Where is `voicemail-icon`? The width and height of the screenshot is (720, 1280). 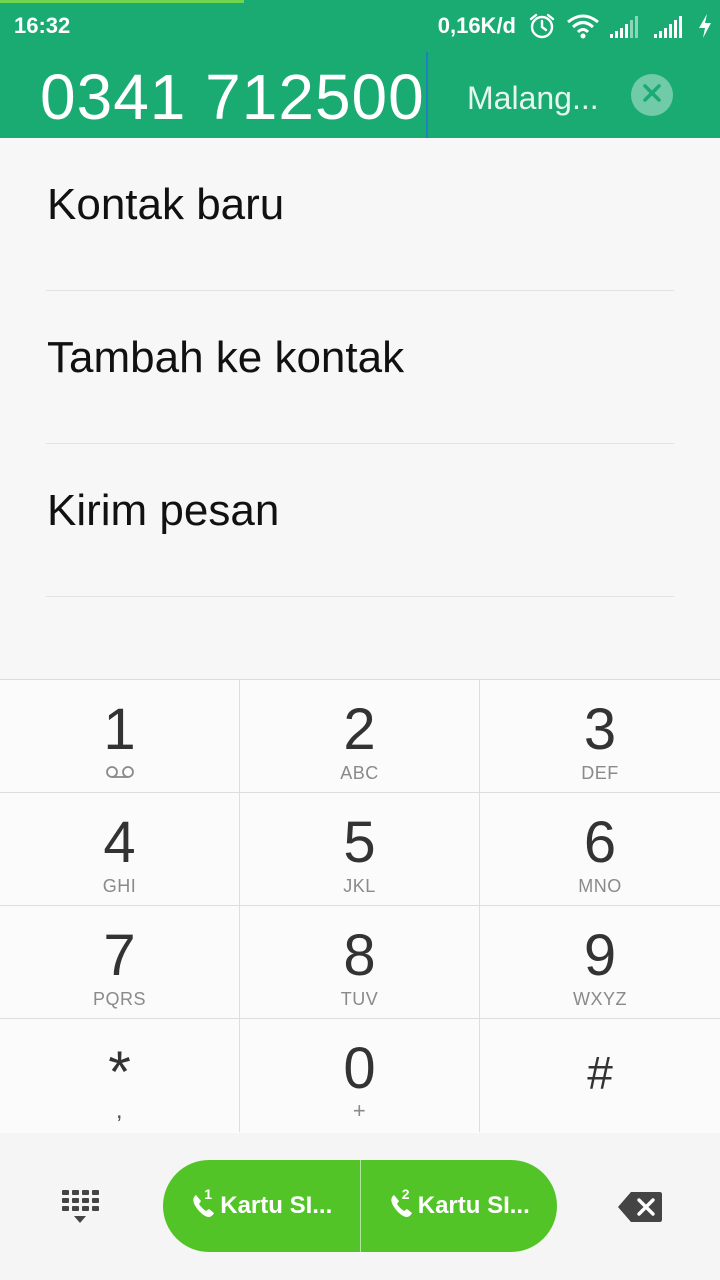 voicemail-icon is located at coordinates (119, 773).